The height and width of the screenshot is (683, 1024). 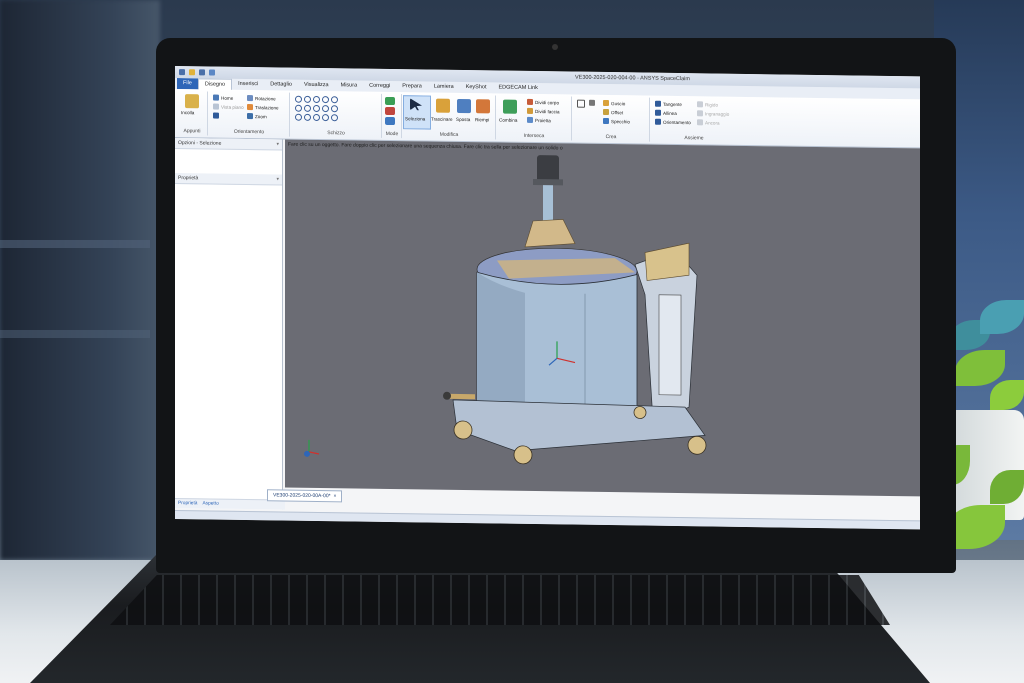 I want to click on rotate-label: Rotazione, so click(x=265, y=98).